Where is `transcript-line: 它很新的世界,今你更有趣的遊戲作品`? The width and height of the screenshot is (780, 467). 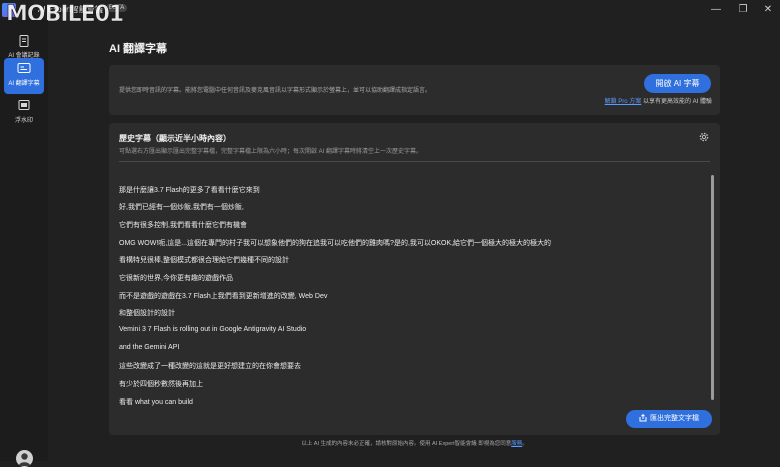 transcript-line: 它很新的世界,今你更有趣的遊戲作品 is located at coordinates (176, 278).